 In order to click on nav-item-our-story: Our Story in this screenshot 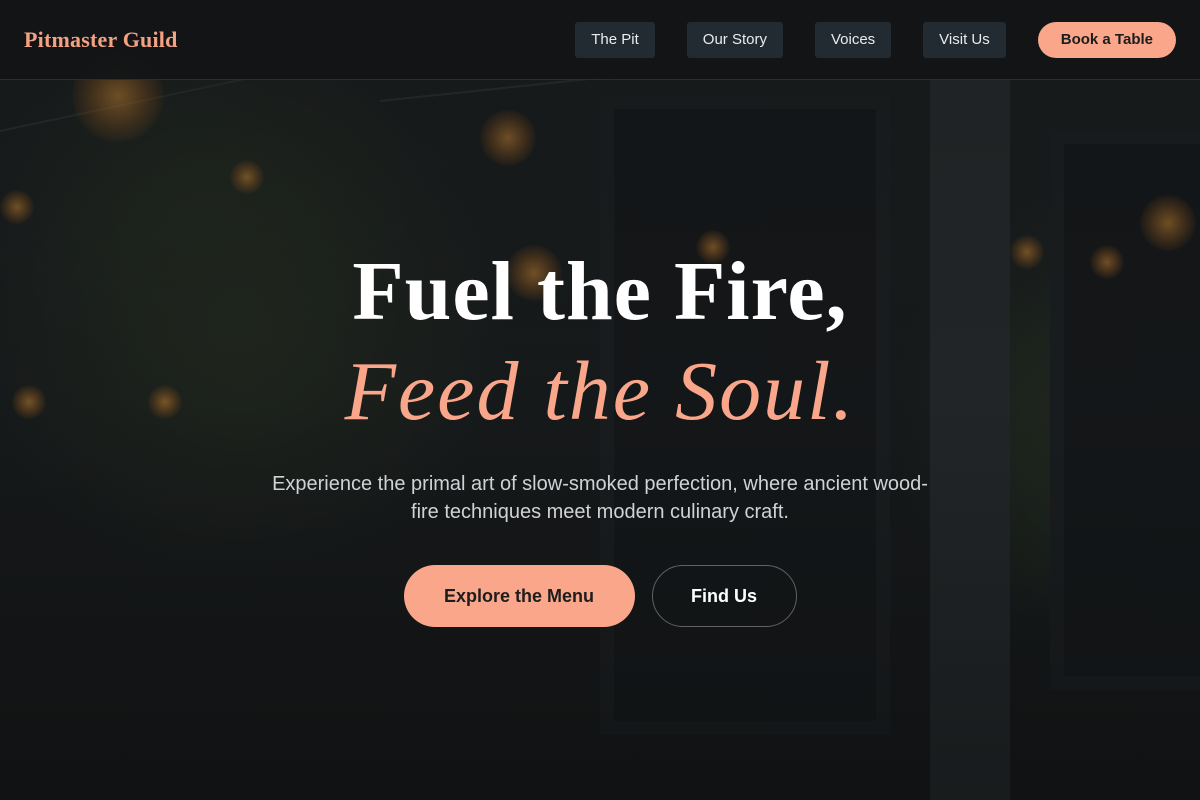, I will do `click(734, 39)`.